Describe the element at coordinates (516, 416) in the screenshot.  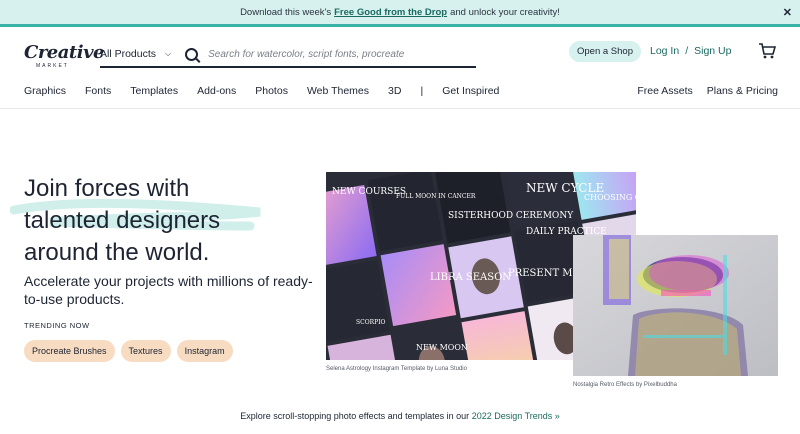
I see `design-trends-link: 2022 Design Trends »` at that location.